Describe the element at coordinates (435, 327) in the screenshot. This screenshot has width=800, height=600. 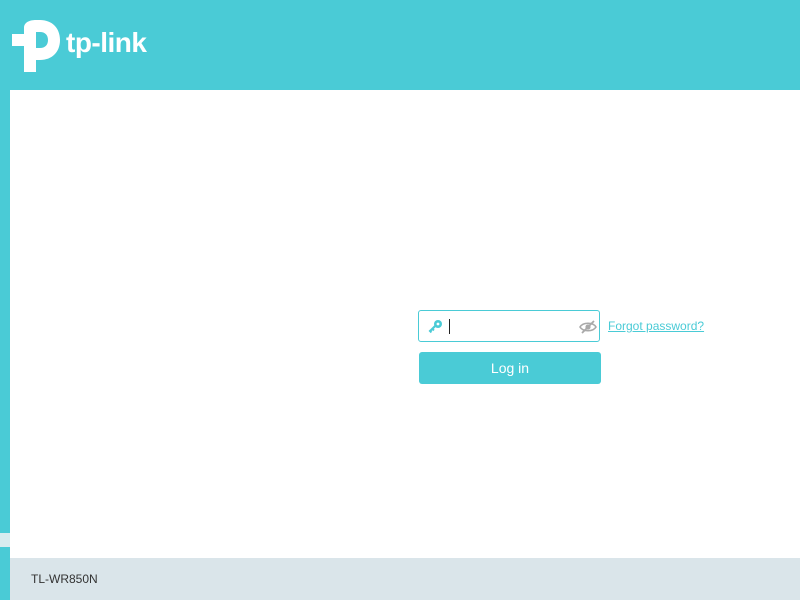
I see `key-icon` at that location.